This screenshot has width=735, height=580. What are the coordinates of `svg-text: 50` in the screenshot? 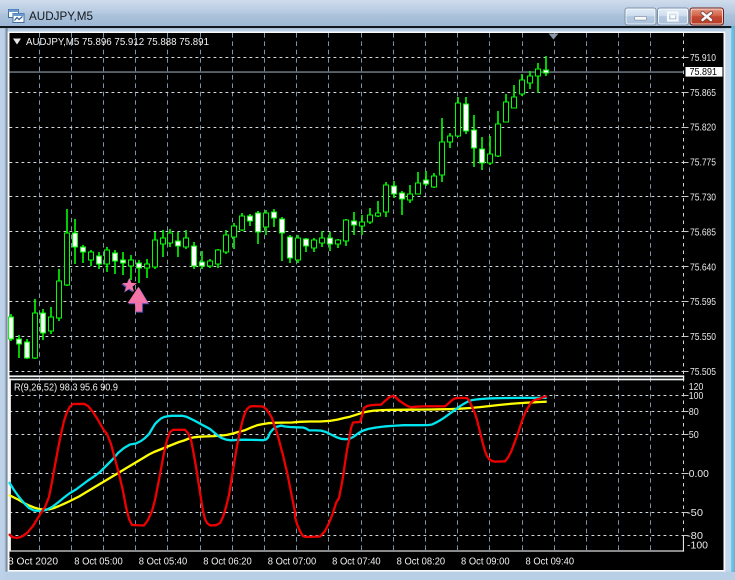 It's located at (694, 435).